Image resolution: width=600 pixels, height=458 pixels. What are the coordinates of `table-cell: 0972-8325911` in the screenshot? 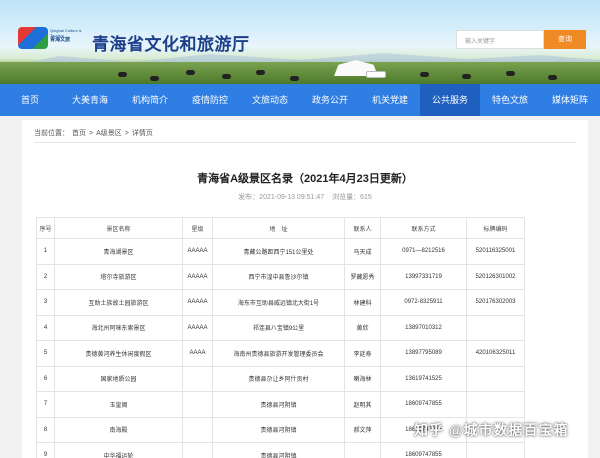 It's located at (423, 302).